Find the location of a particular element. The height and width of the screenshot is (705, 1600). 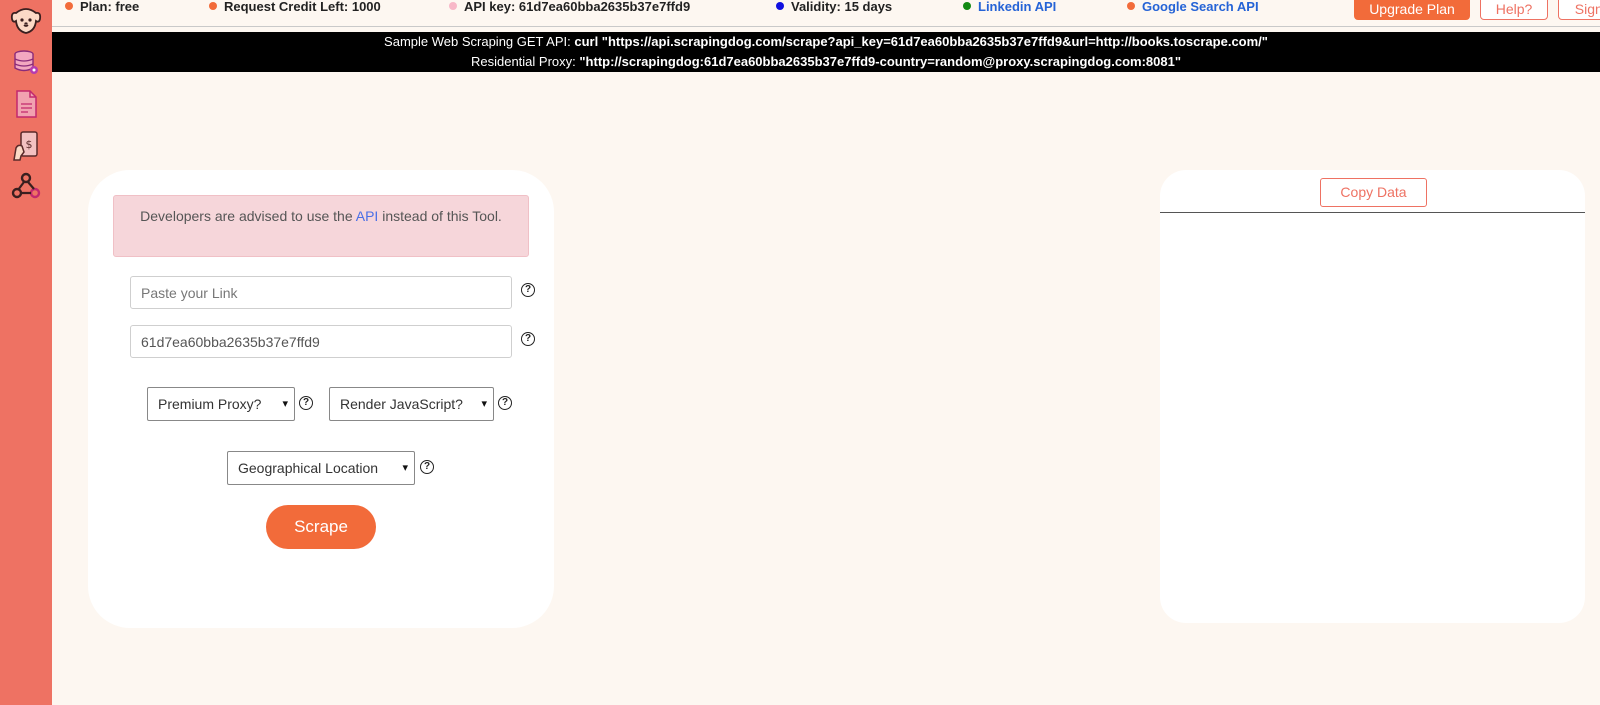

geographical-location-value: Geographical Location is located at coordinates (308, 468).